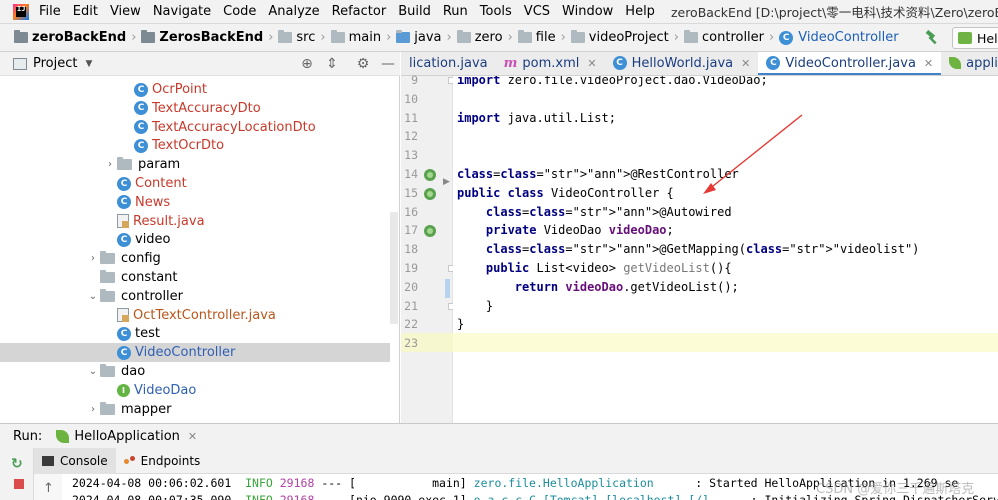 This screenshot has width=998, height=500. I want to click on hide-panel-icon: —, so click(388, 64).